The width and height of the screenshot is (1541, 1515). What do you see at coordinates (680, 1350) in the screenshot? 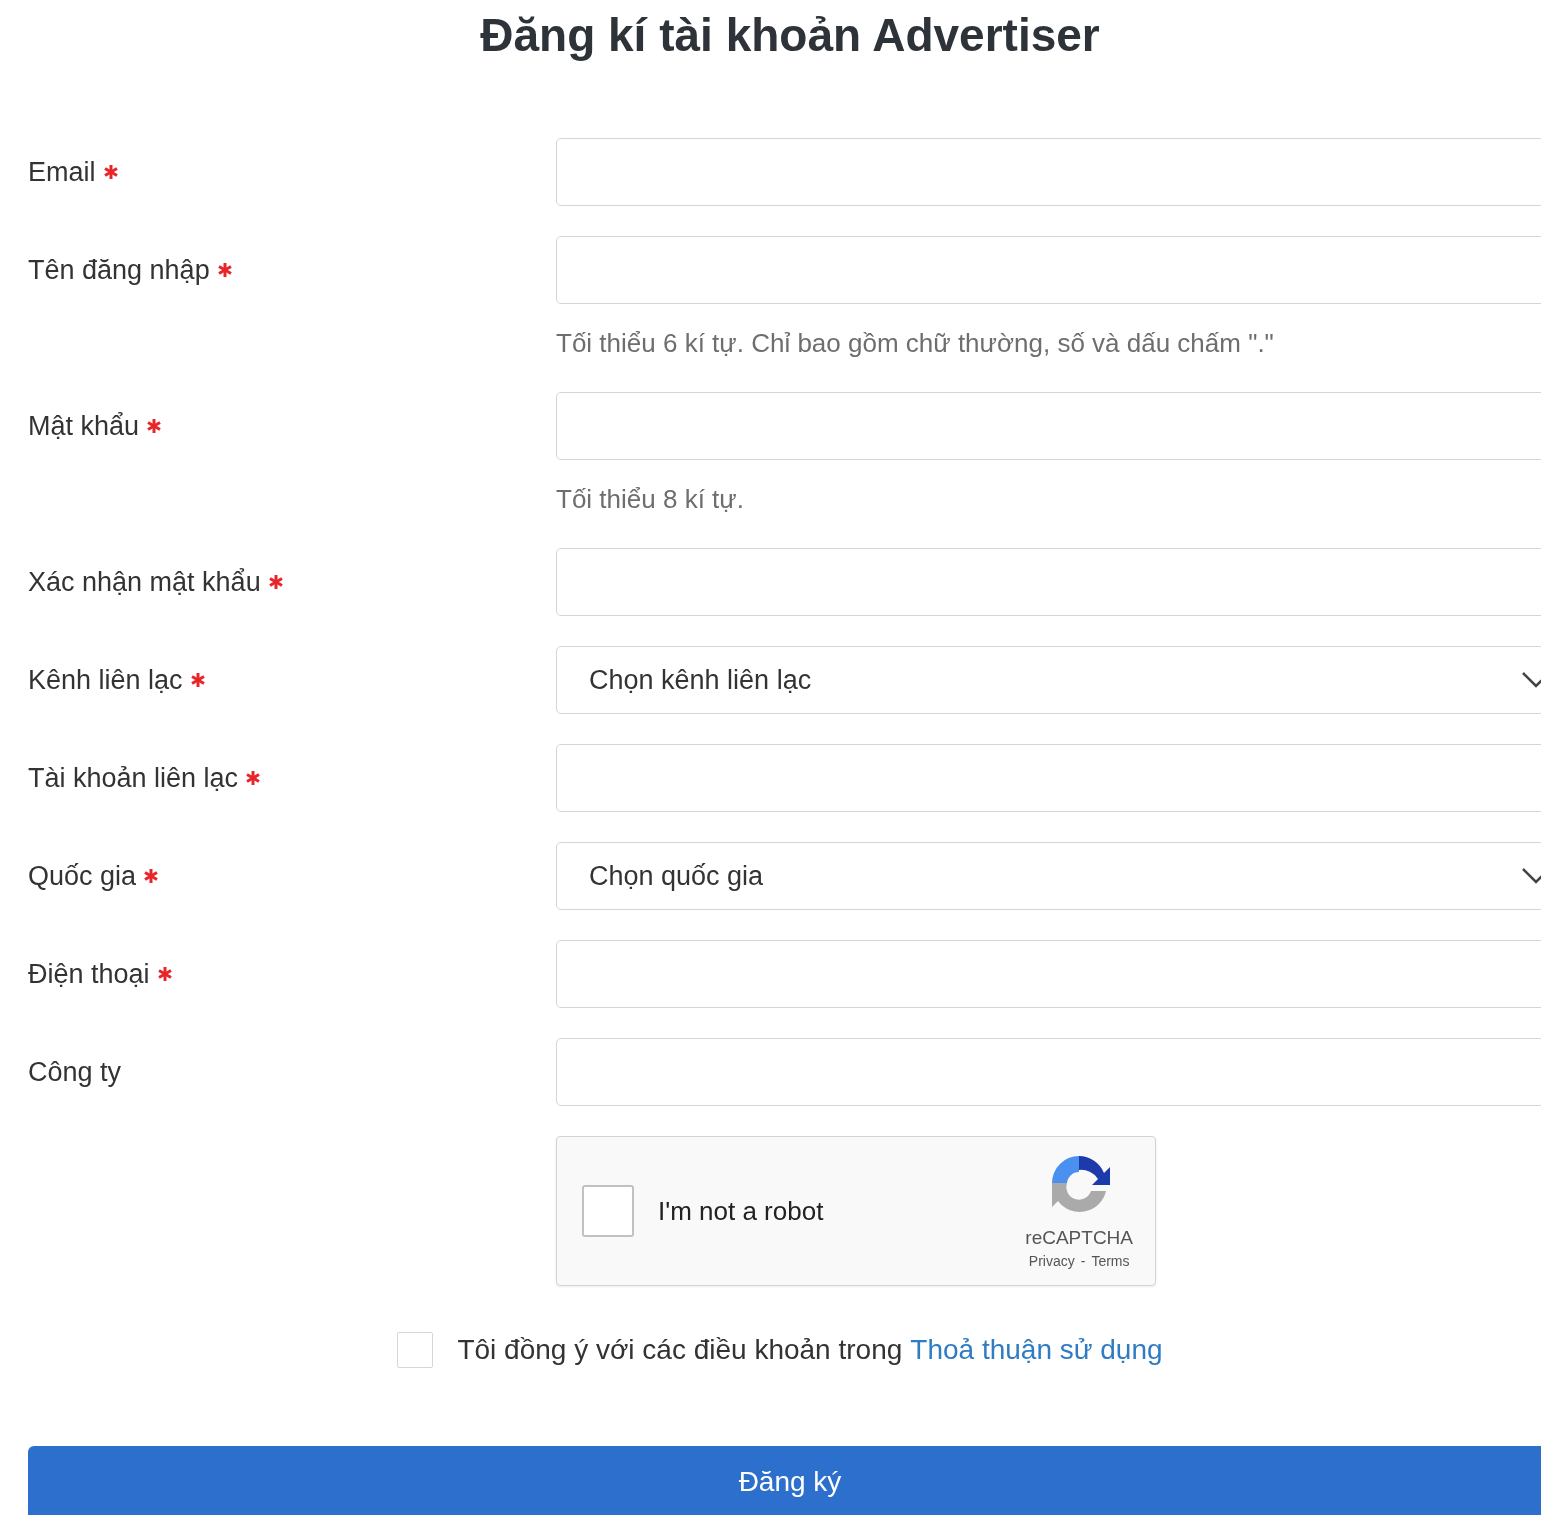
I see `agree-text: Tôi đồng ý với các điều khoản trong` at bounding box center [680, 1350].